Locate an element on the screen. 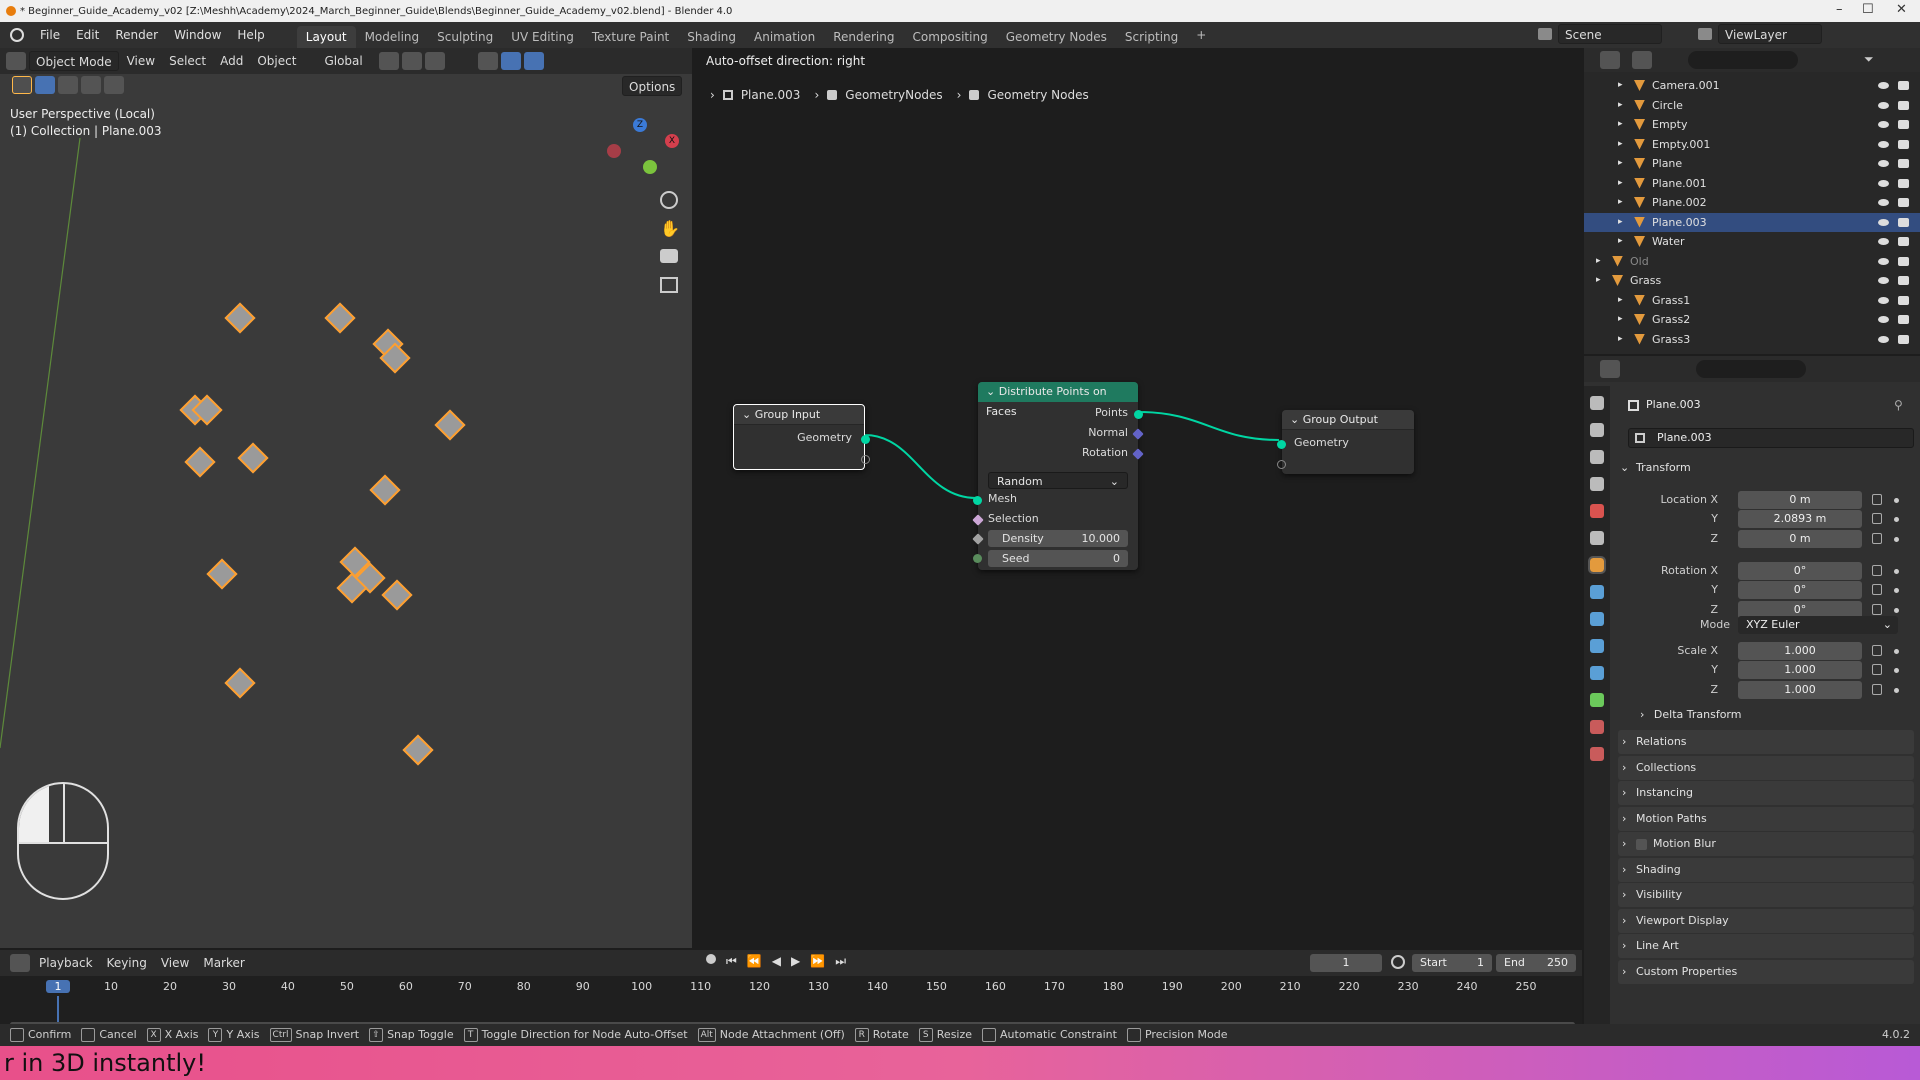 The image size is (1920, 1080). panel-collections: › Collections is located at coordinates (1766, 767).